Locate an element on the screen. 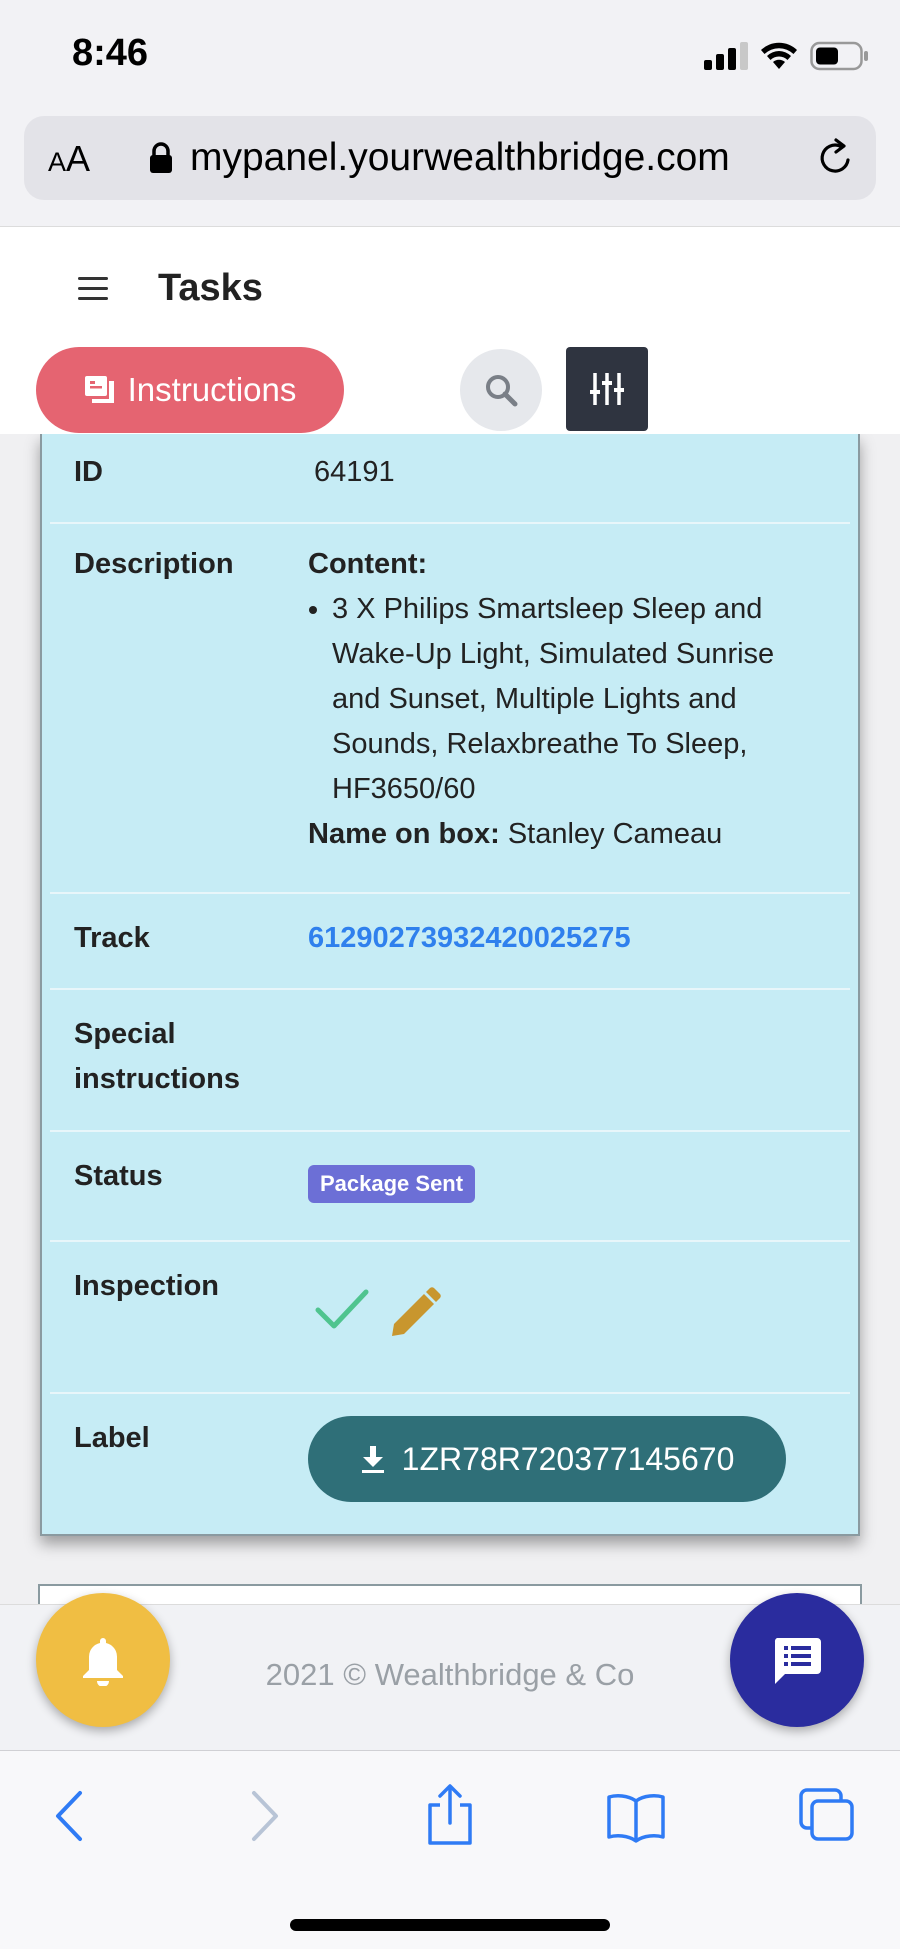 The width and height of the screenshot is (900, 1949). chat-button is located at coordinates (797, 1660).